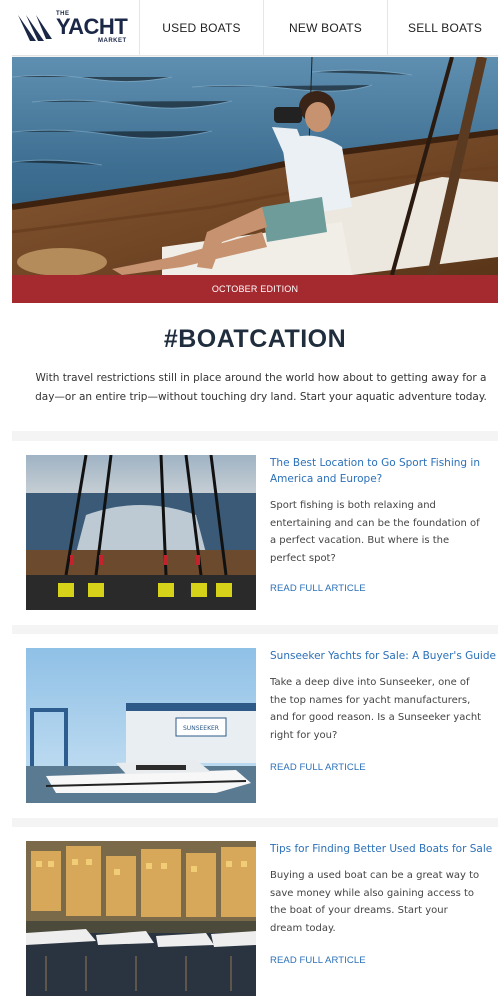 The height and width of the screenshot is (1002, 498). I want to click on yacht-market-logo: THE YACHT MARKET, so click(76, 28).